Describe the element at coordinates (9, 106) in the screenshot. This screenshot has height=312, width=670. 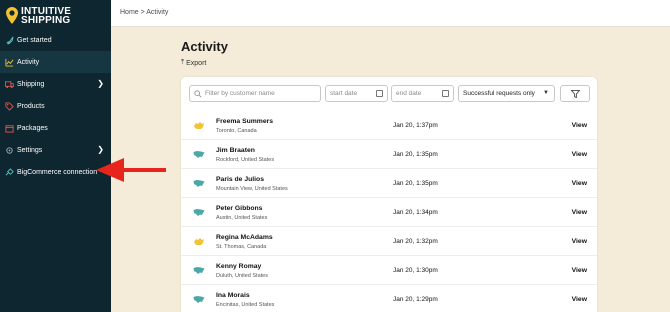
I see `tag-icon` at that location.